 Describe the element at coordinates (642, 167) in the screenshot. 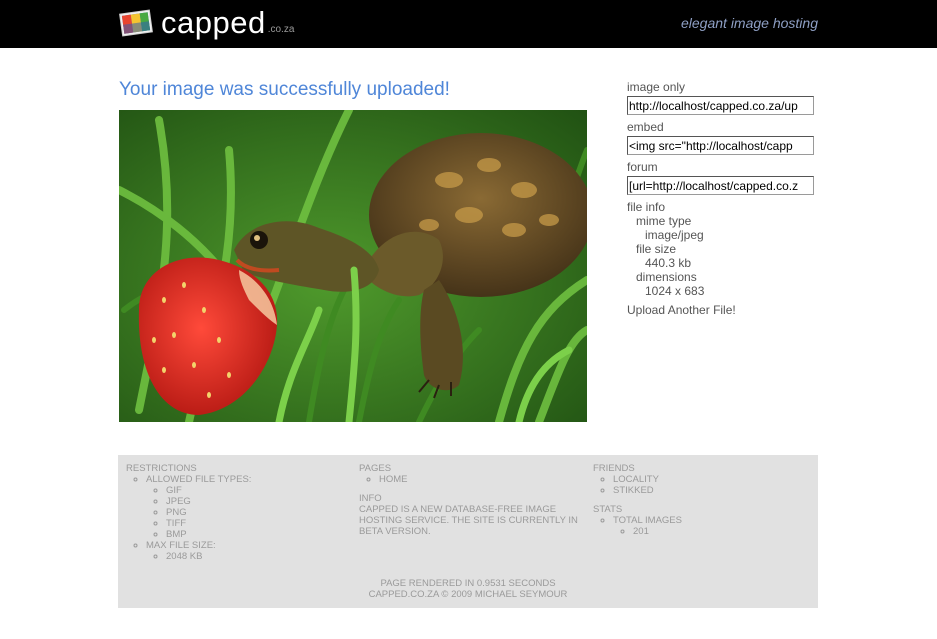

I see `forum-label: forum` at that location.